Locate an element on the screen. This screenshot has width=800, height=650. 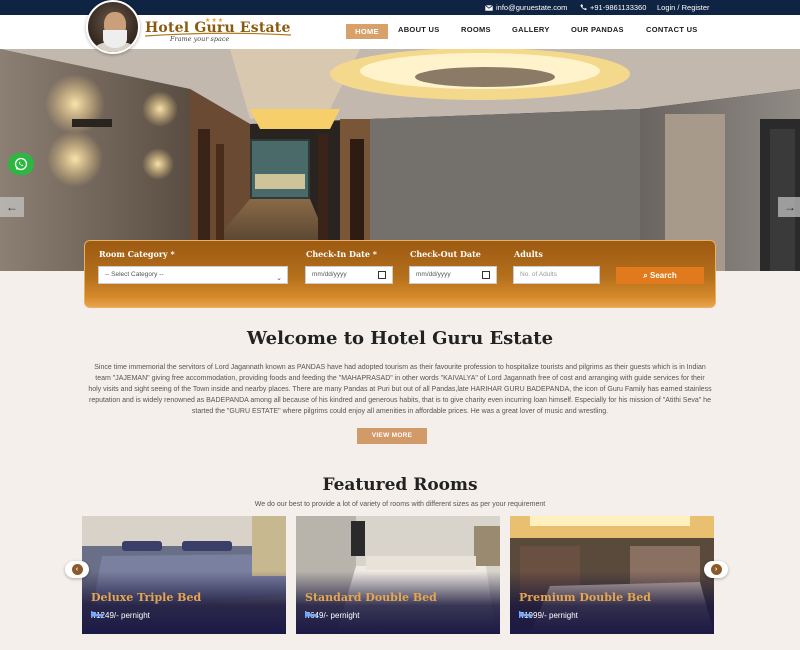
phone-text: +91-9861133360 is located at coordinates (618, 7).